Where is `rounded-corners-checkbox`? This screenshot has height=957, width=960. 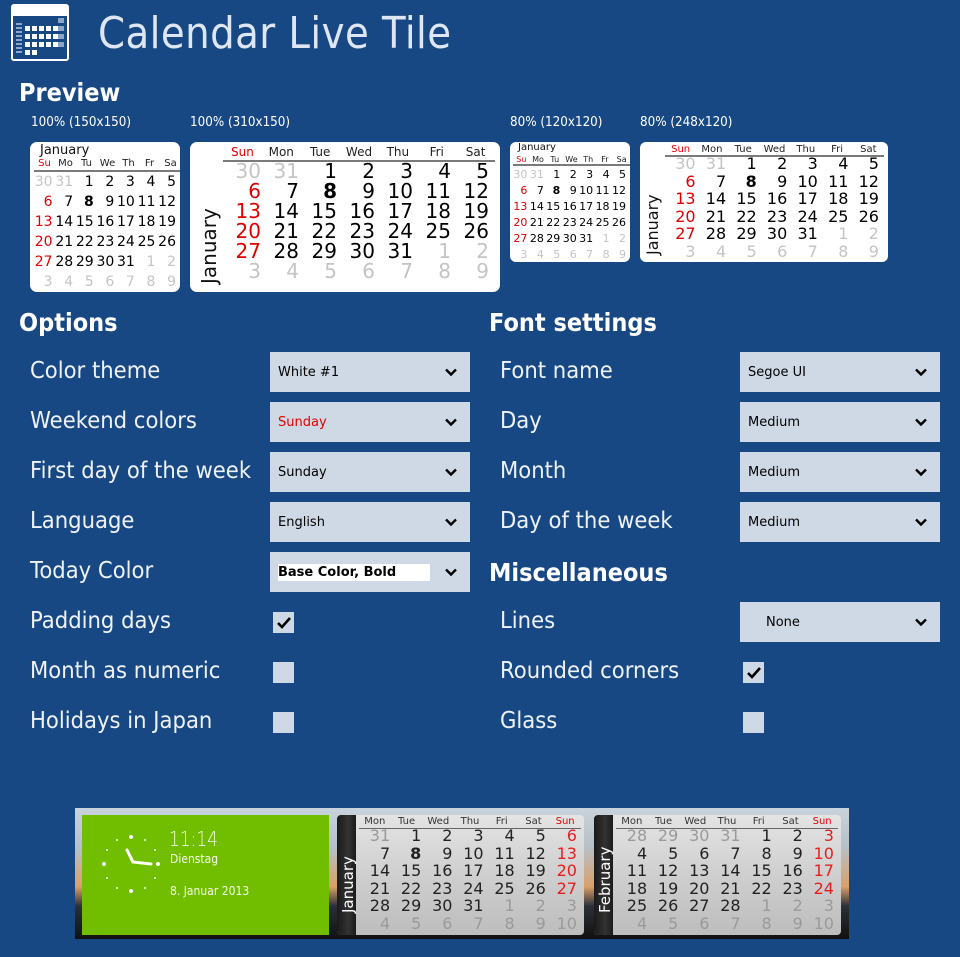
rounded-corners-checkbox is located at coordinates (753, 672).